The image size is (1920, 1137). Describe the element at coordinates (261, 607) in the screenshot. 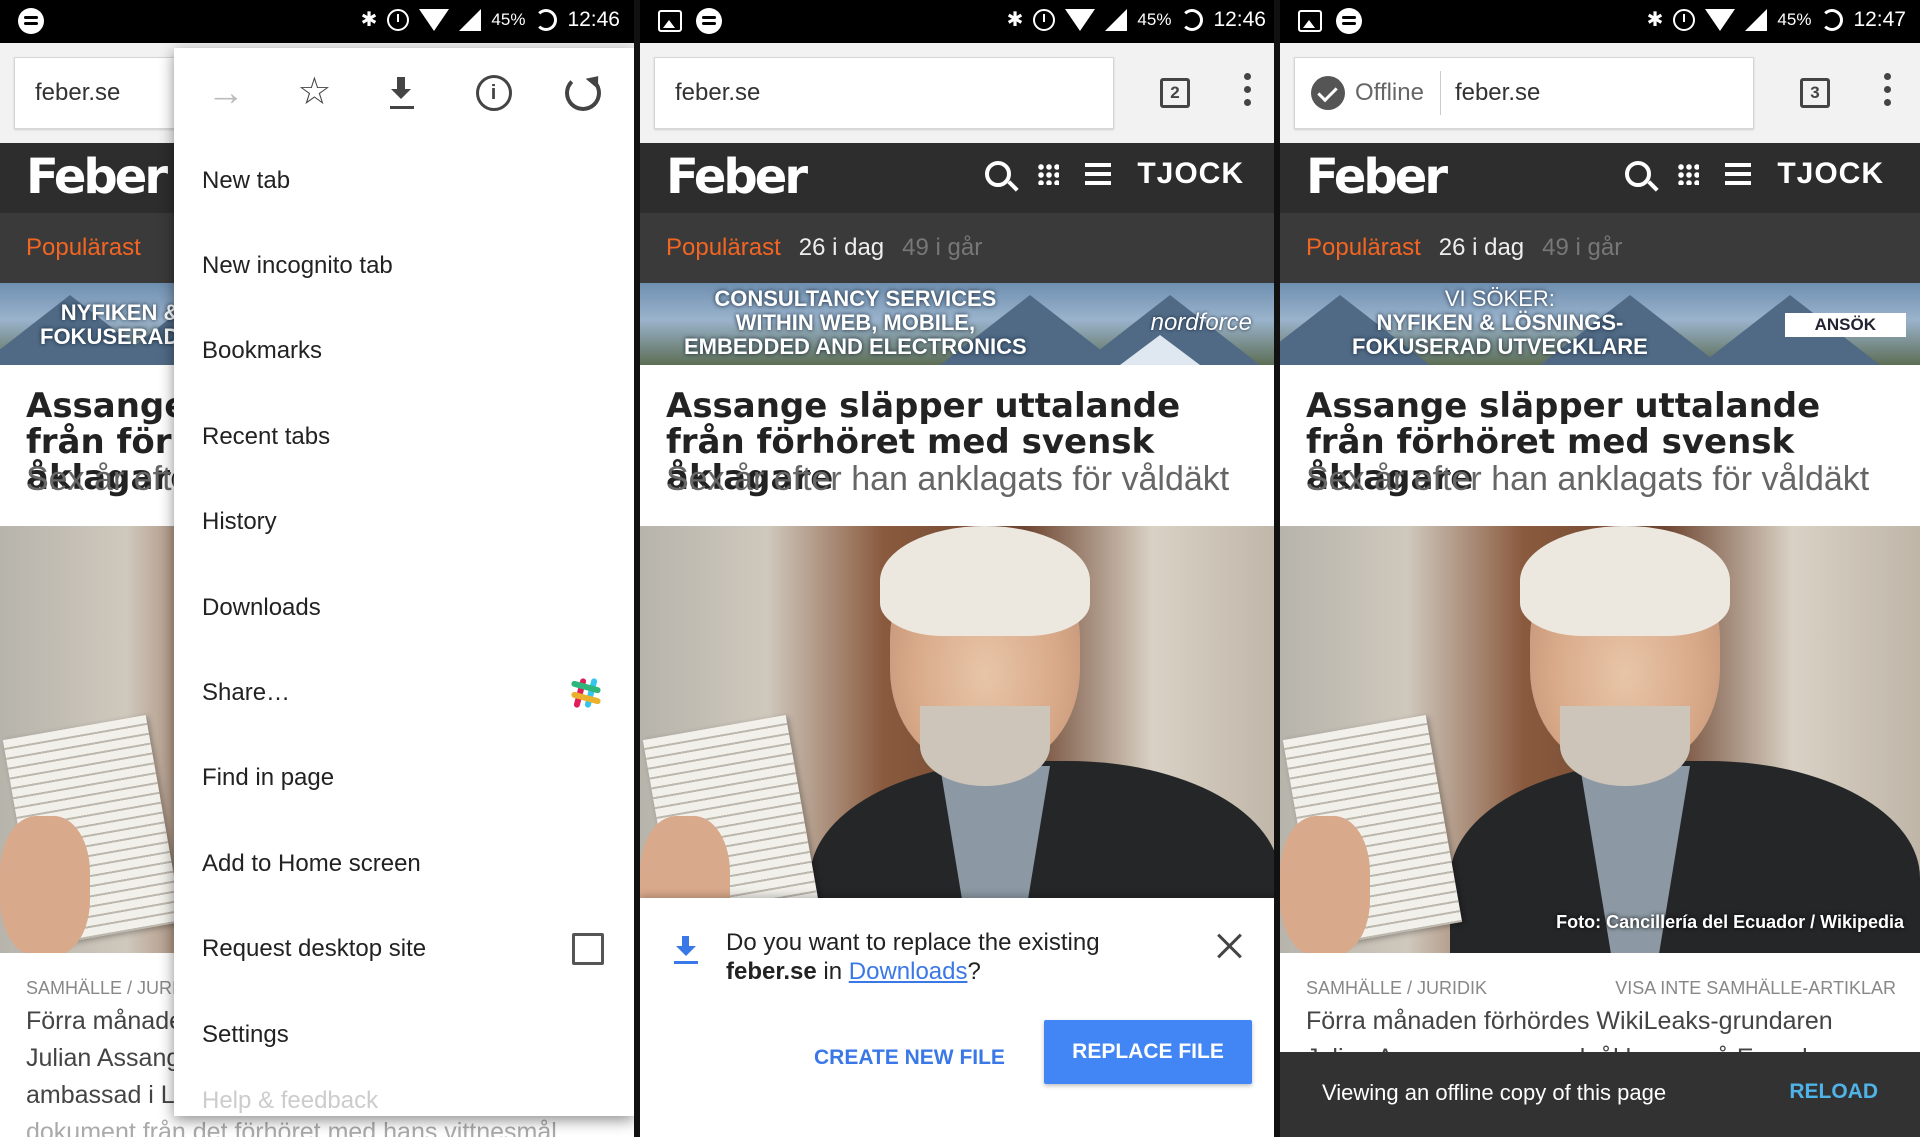

I see `menu-item-label: Downloads` at that location.